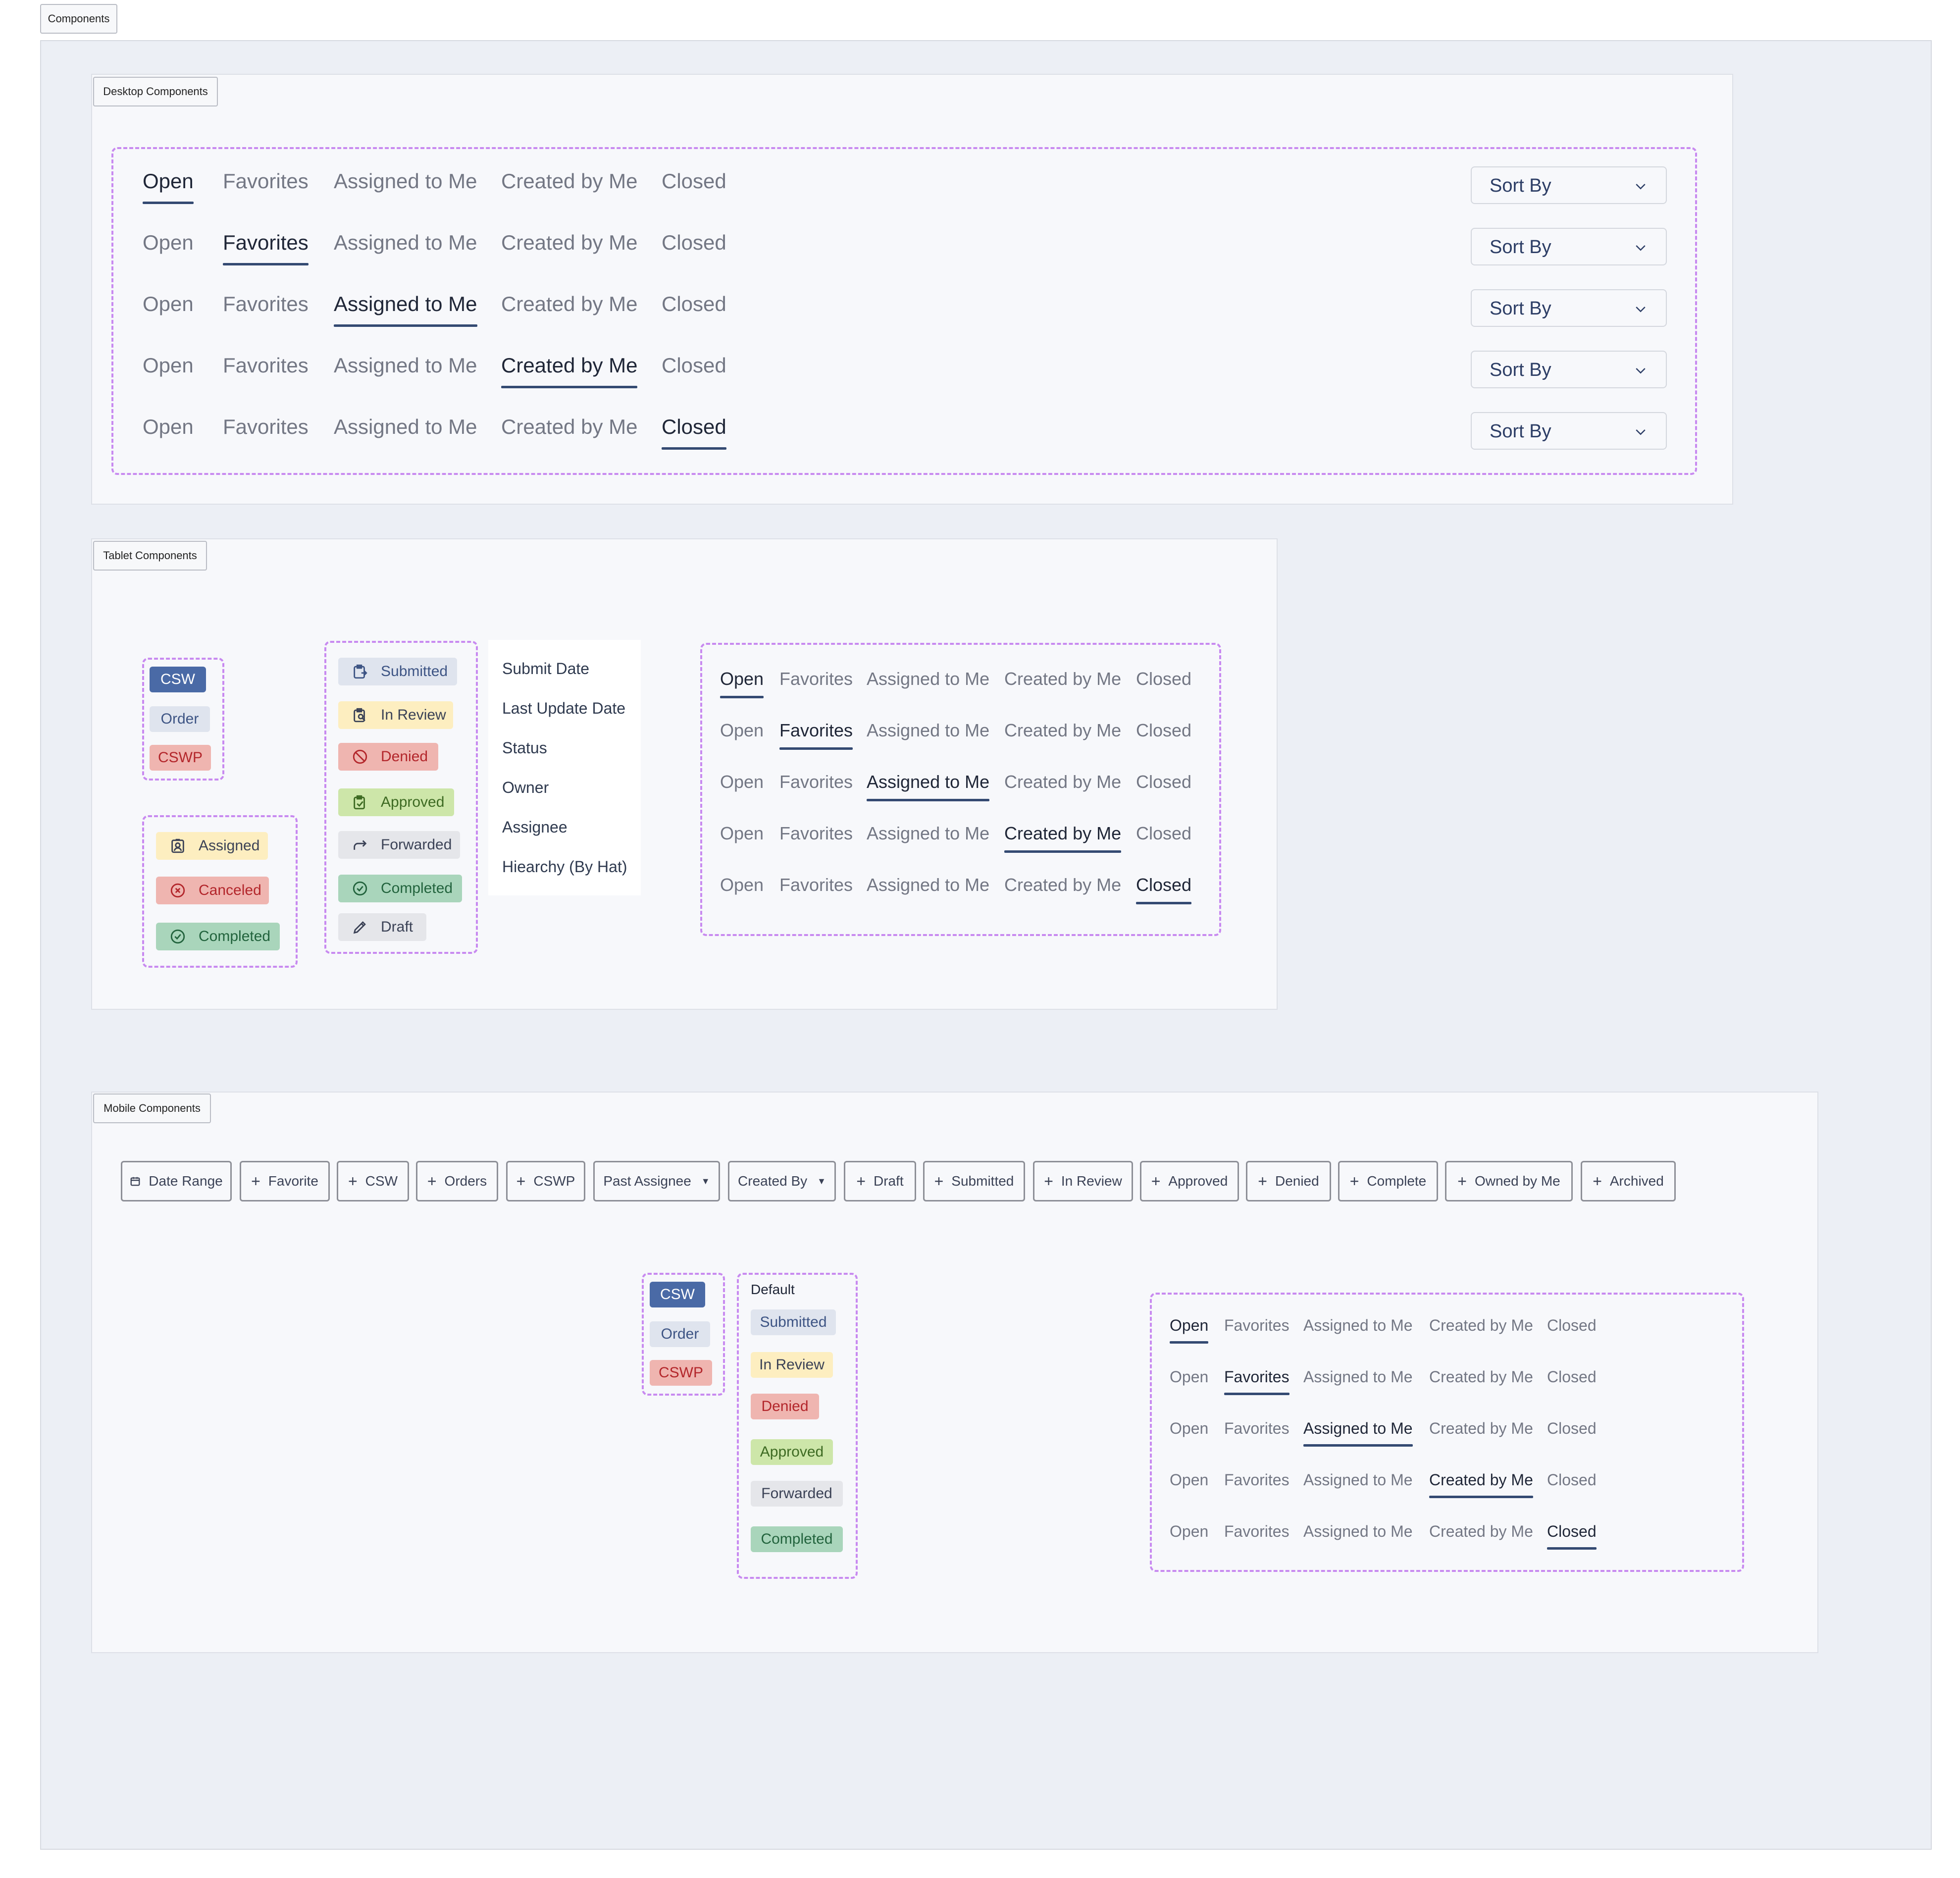 Image resolution: width=1960 pixels, height=1878 pixels. Describe the element at coordinates (1189, 1181) in the screenshot. I see `chip-approved: + Approved` at that location.